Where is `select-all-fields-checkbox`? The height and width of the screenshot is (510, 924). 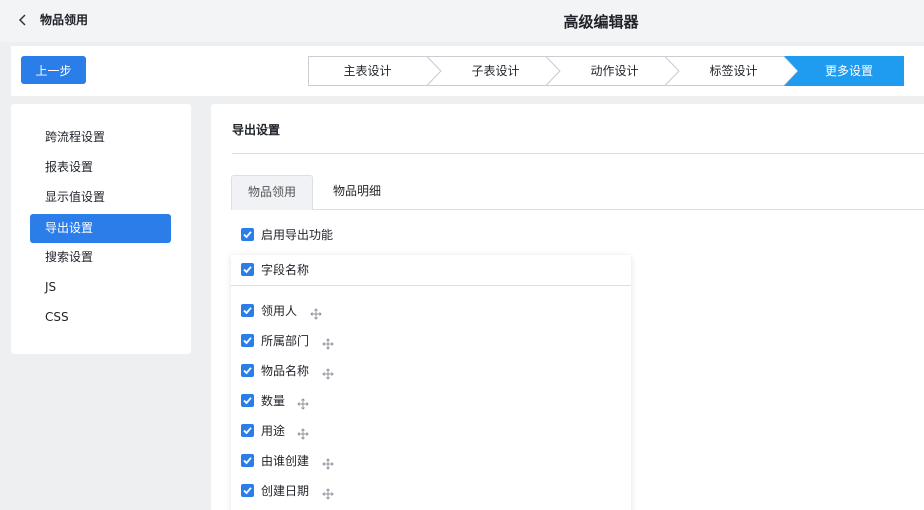
select-all-fields-checkbox is located at coordinates (247, 269).